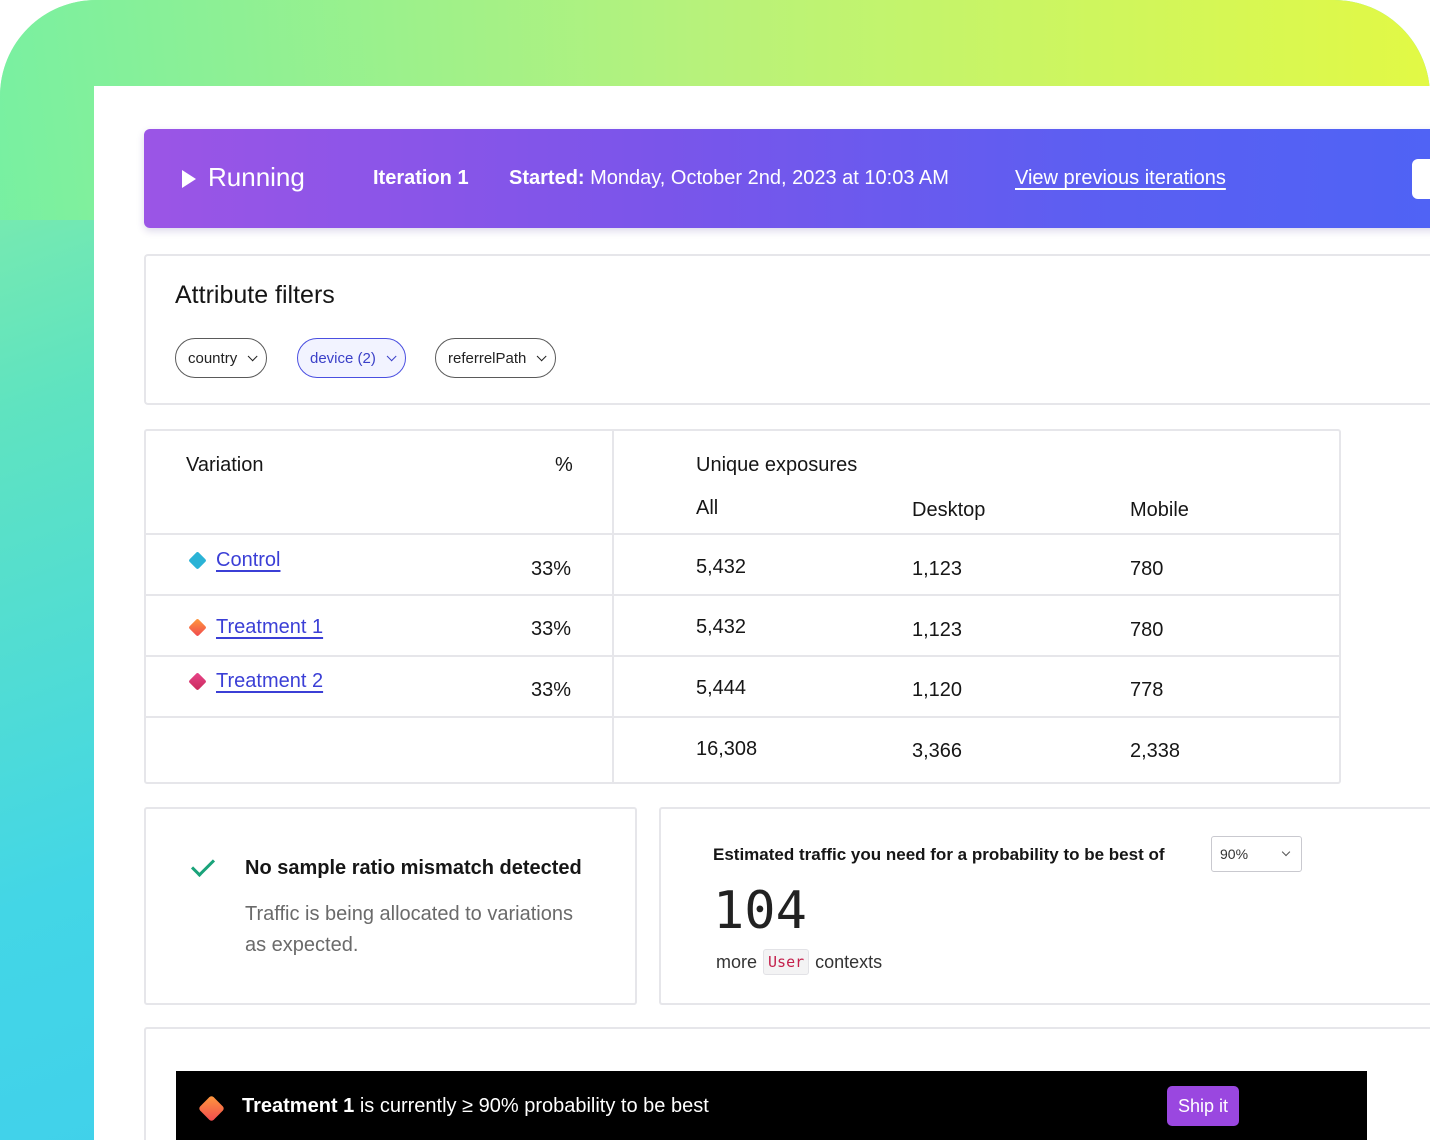 This screenshot has width=1430, height=1140. I want to click on total-all: 16,308, so click(727, 749).